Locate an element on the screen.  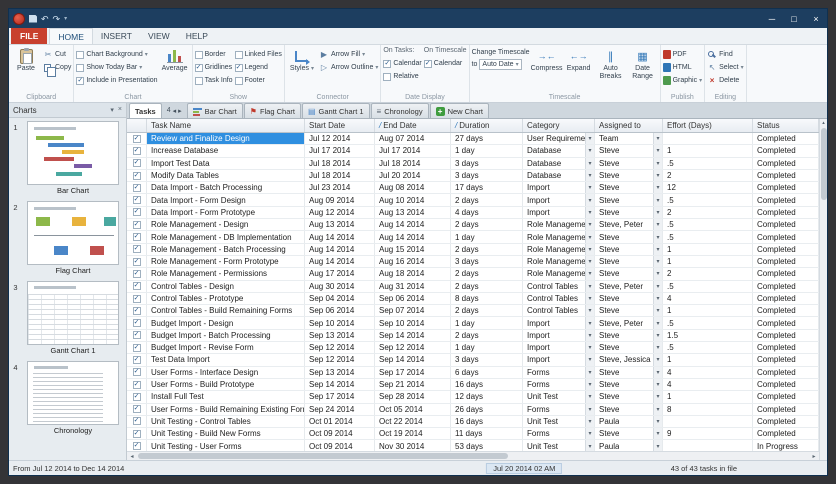
cell-end-date: Aug 13 2014 is located at coordinates (413, 212).